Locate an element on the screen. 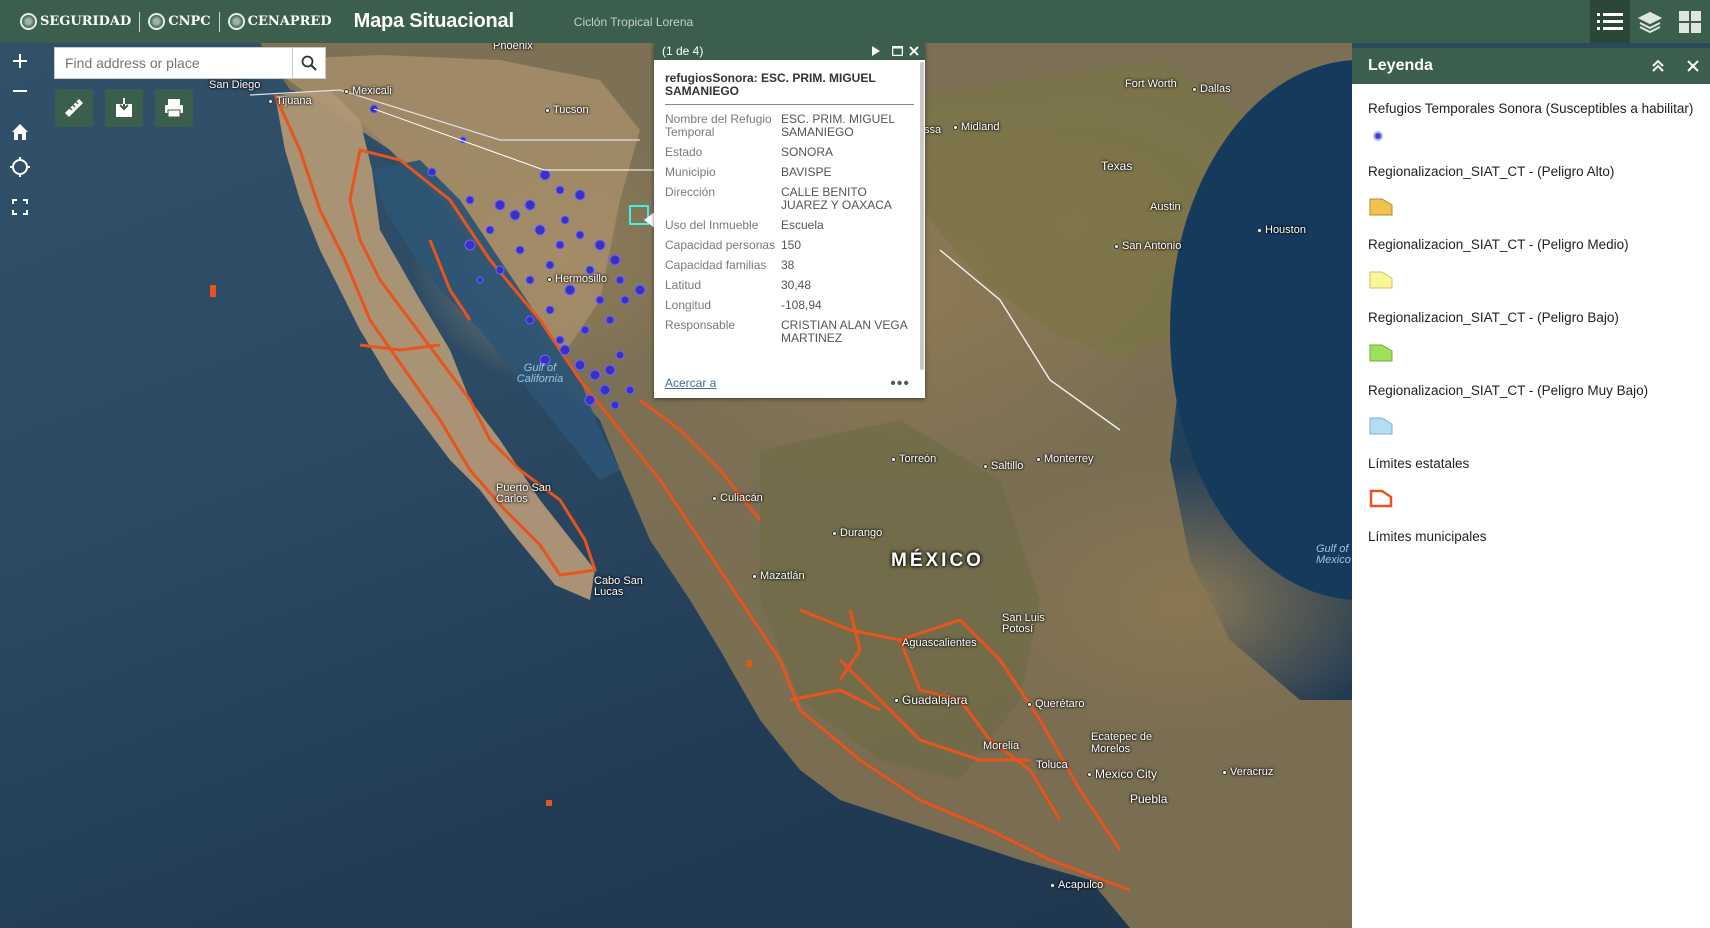  printer-icon is located at coordinates (174, 108).